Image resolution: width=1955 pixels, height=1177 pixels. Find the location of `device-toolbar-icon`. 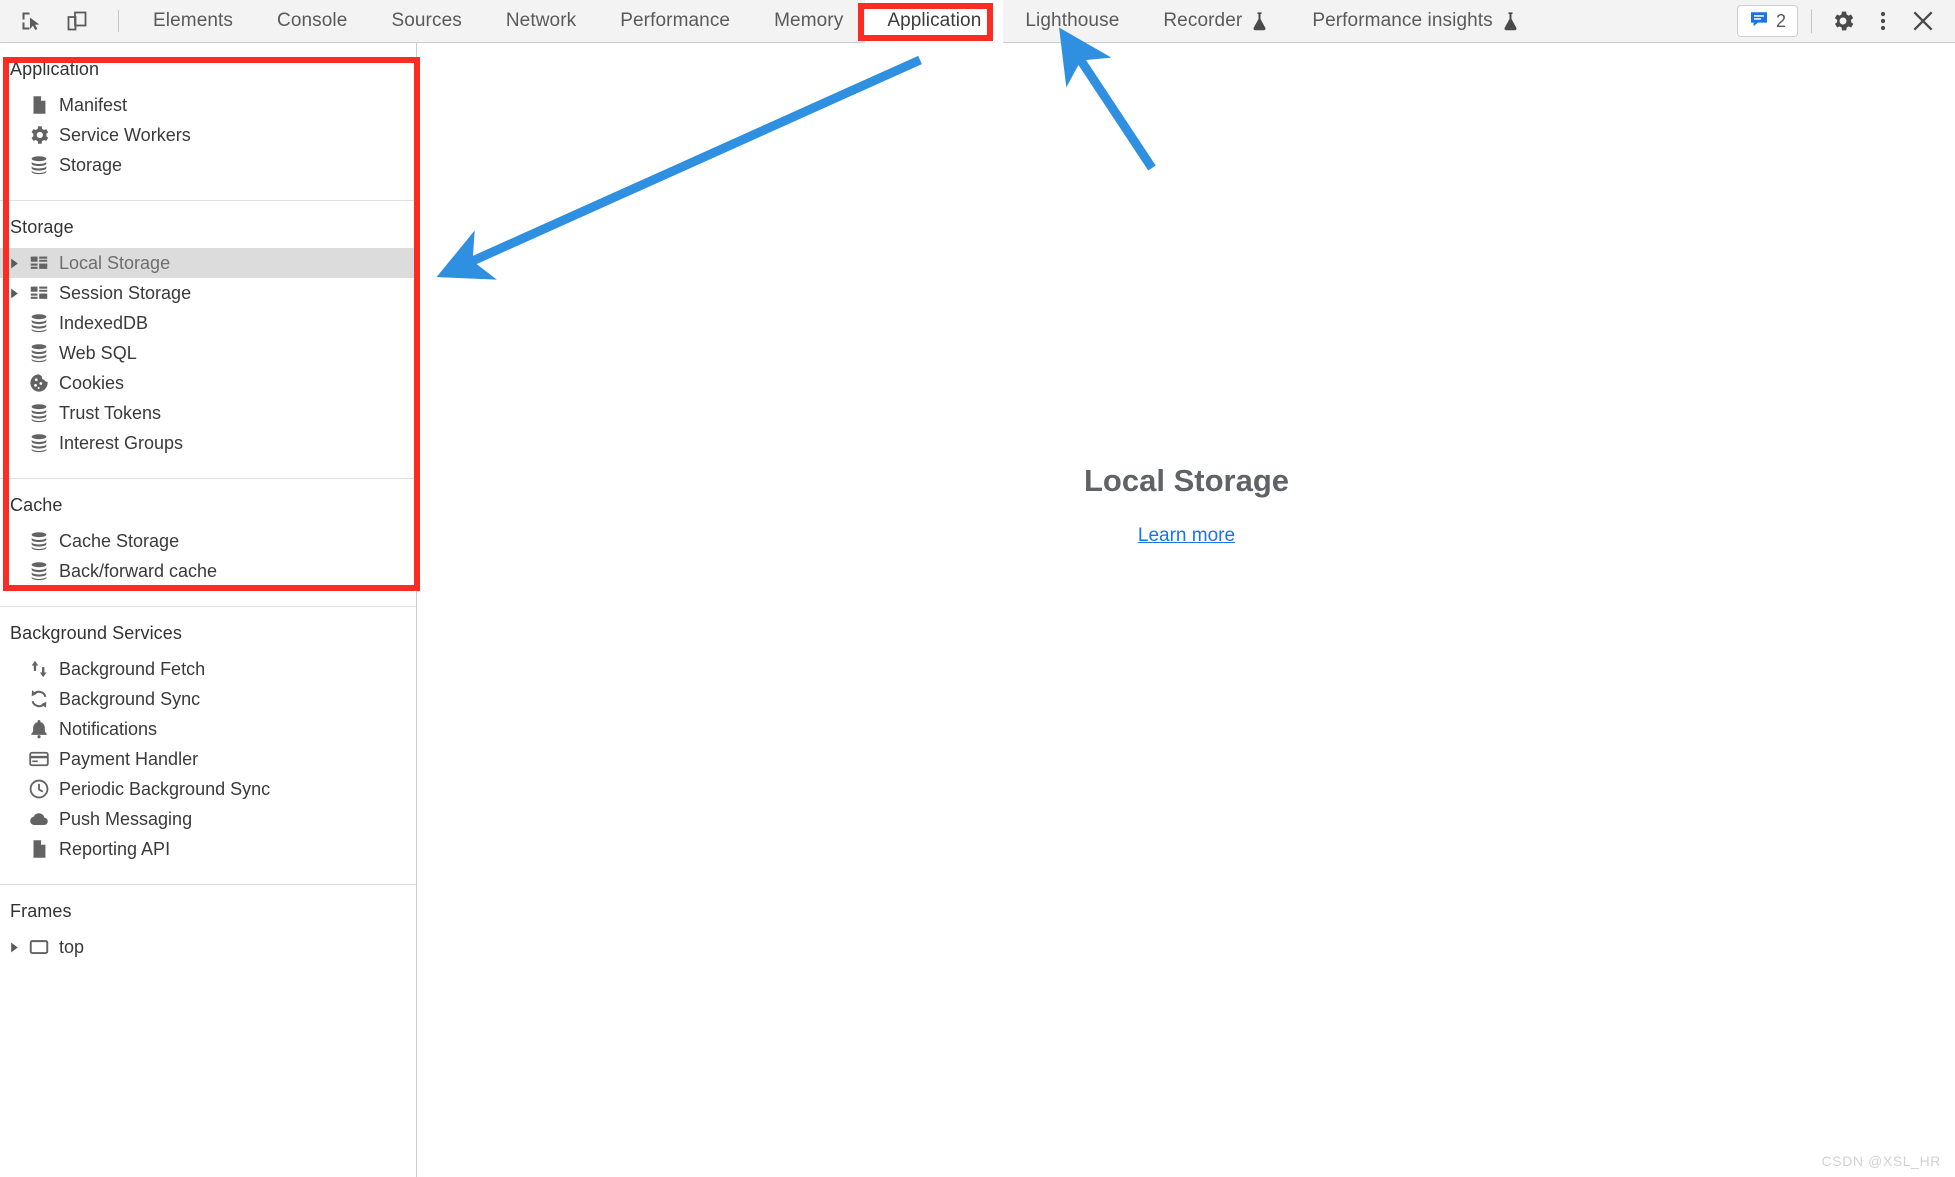

device-toolbar-icon is located at coordinates (77, 21).